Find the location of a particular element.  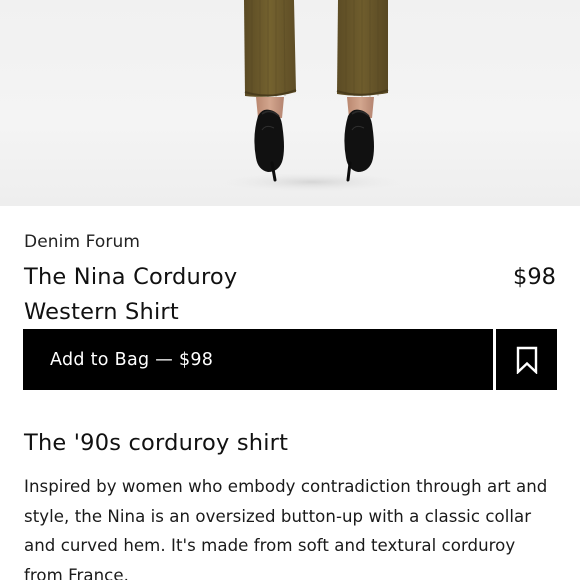

description-heading: The '90s corduroy shirt is located at coordinates (156, 443).